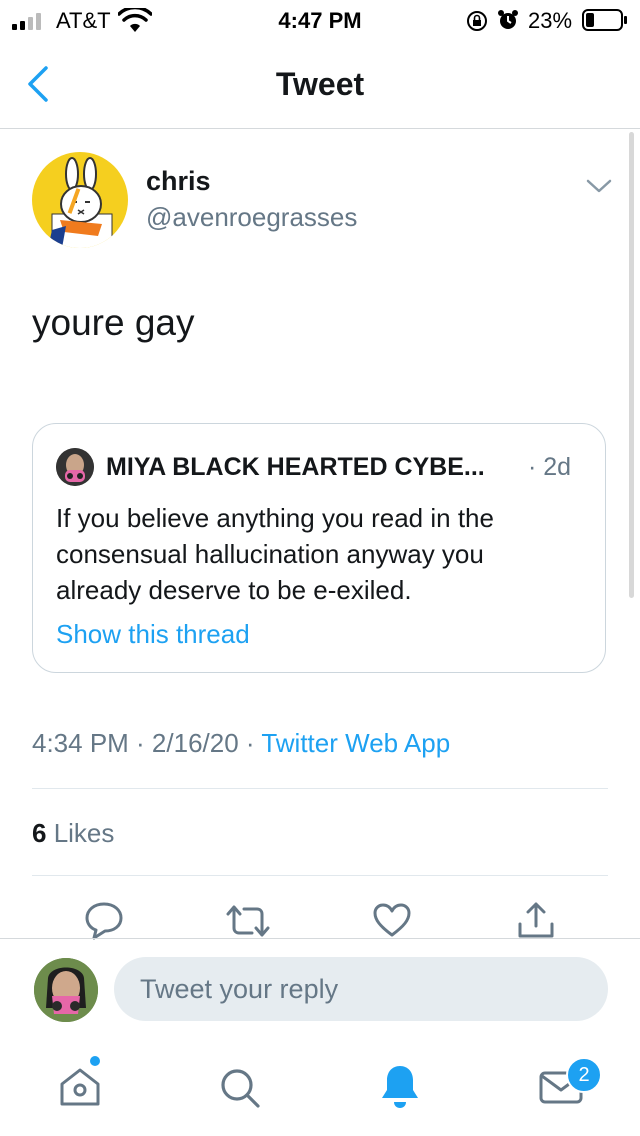 The width and height of the screenshot is (640, 1136). What do you see at coordinates (550, 467) in the screenshot?
I see `quoted-tweet-time: · 2d` at bounding box center [550, 467].